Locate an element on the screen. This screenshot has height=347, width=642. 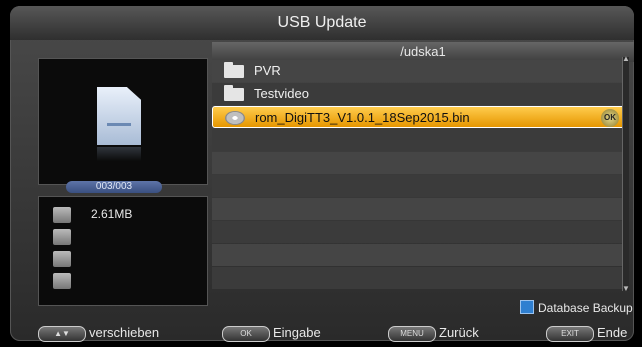
hint-back: MENU Zurück is located at coordinates (433, 333).